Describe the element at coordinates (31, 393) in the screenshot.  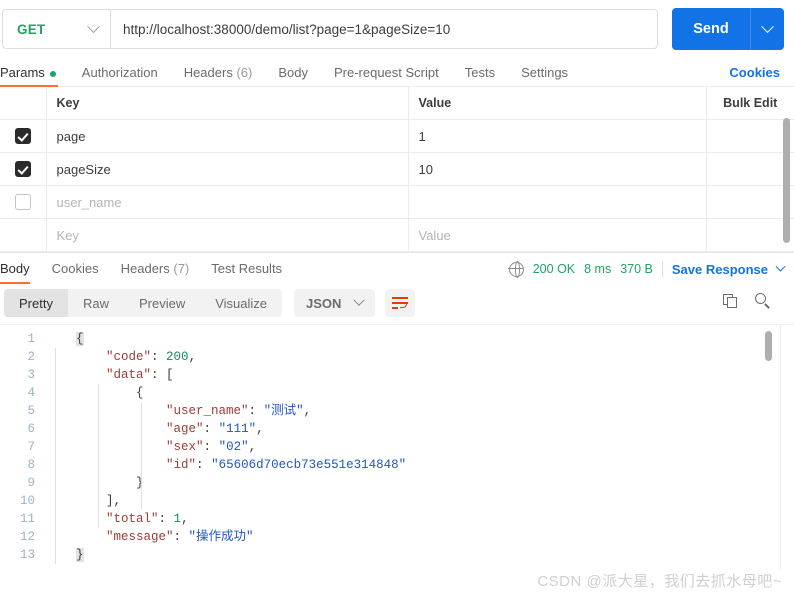
I see `line-number: 4` at that location.